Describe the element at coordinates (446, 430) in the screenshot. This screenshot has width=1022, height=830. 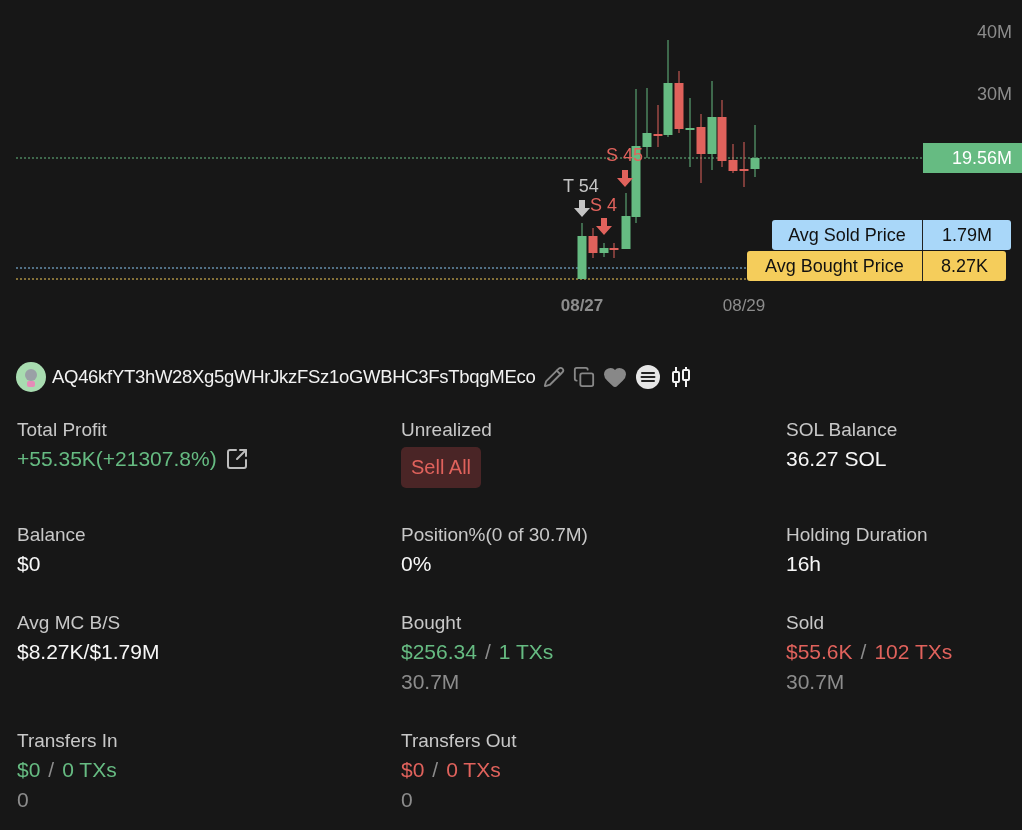
I see `stat-label: Unrealized` at that location.